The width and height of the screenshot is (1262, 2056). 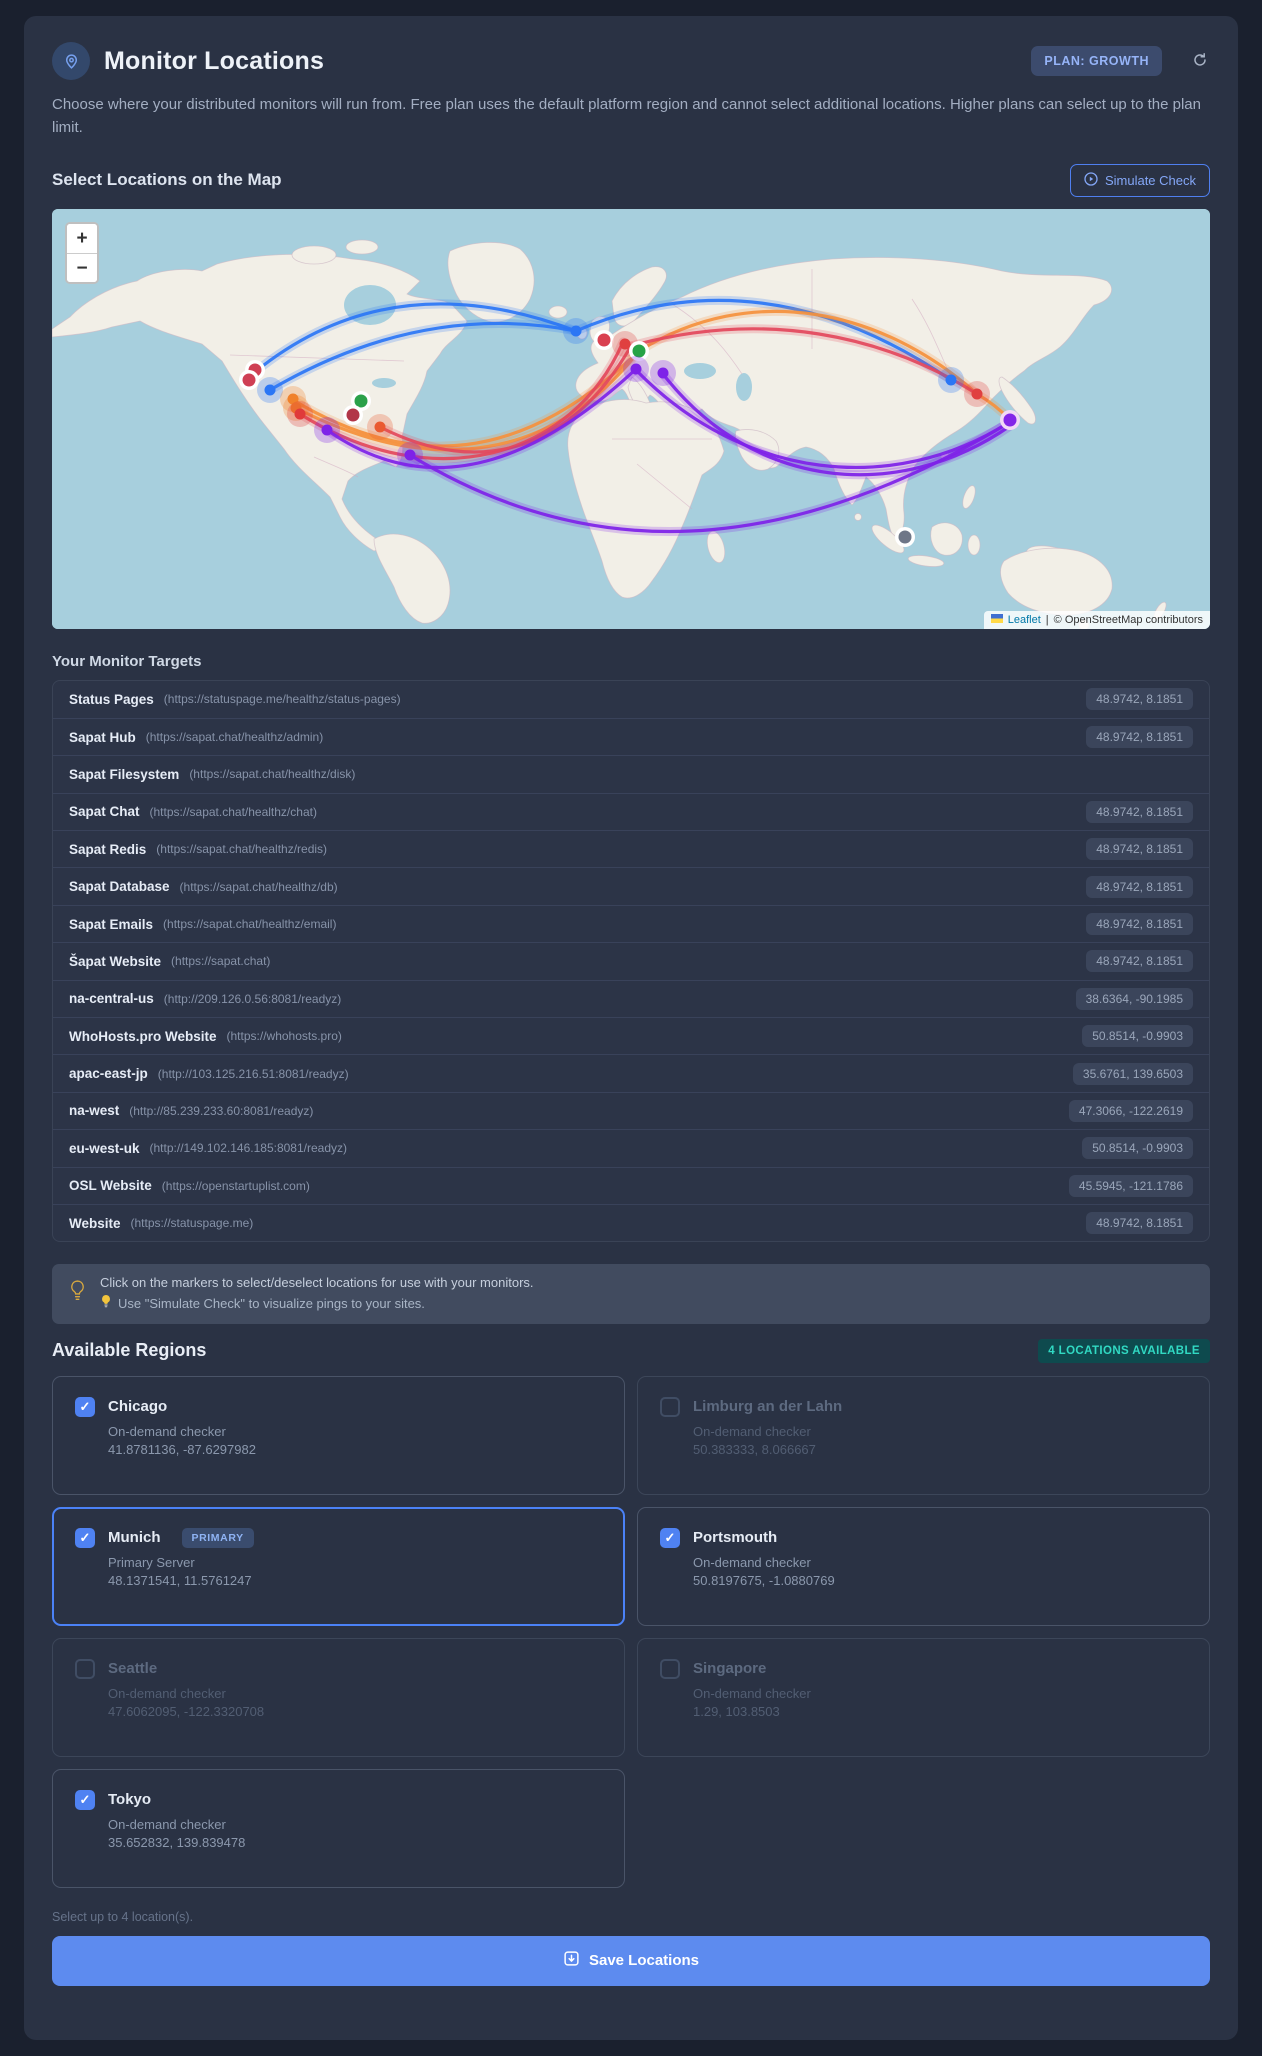 I want to click on target-url: (http://85.239.233.60:8081/readyz), so click(x=221, y=1110).